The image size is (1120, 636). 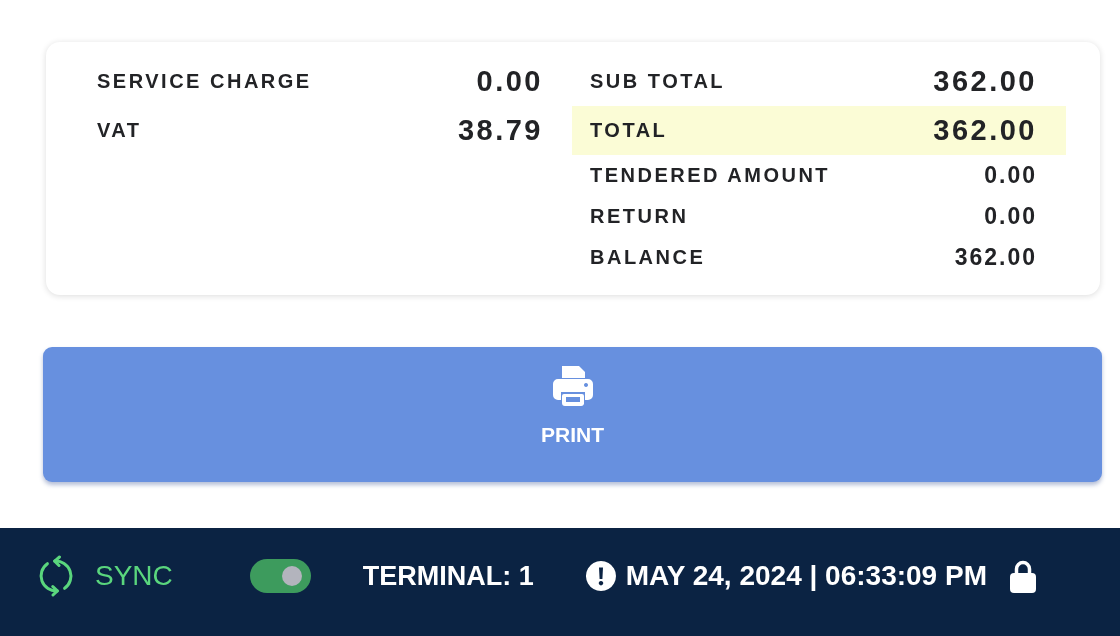 What do you see at coordinates (600, 576) in the screenshot?
I see `alert-icon` at bounding box center [600, 576].